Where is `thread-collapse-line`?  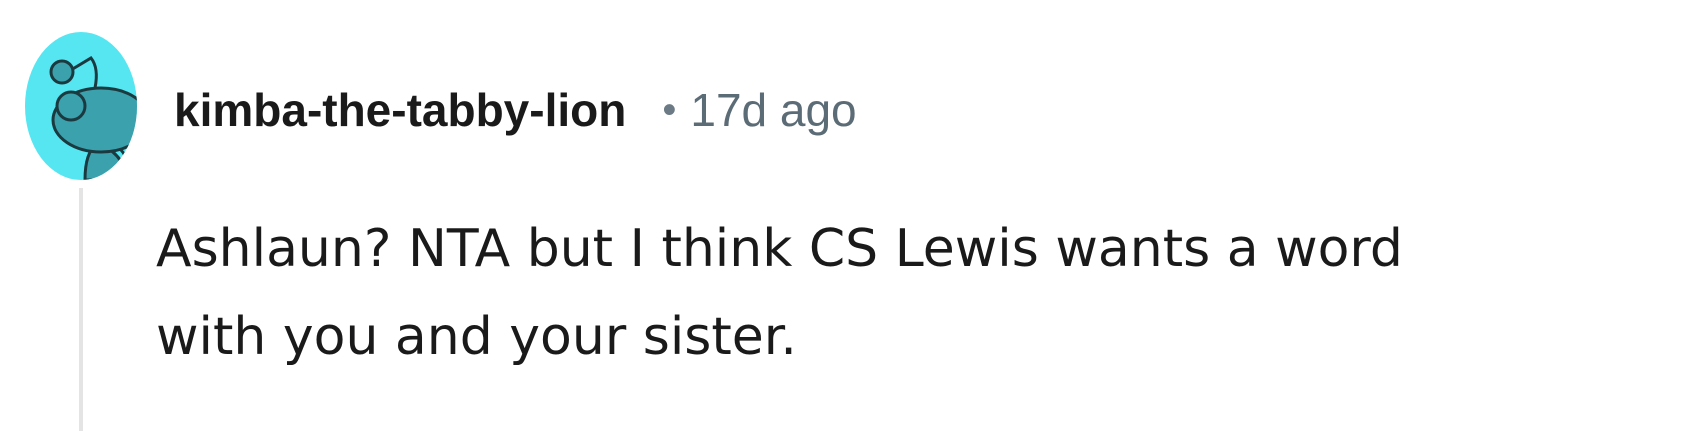
thread-collapse-line is located at coordinates (81, 309).